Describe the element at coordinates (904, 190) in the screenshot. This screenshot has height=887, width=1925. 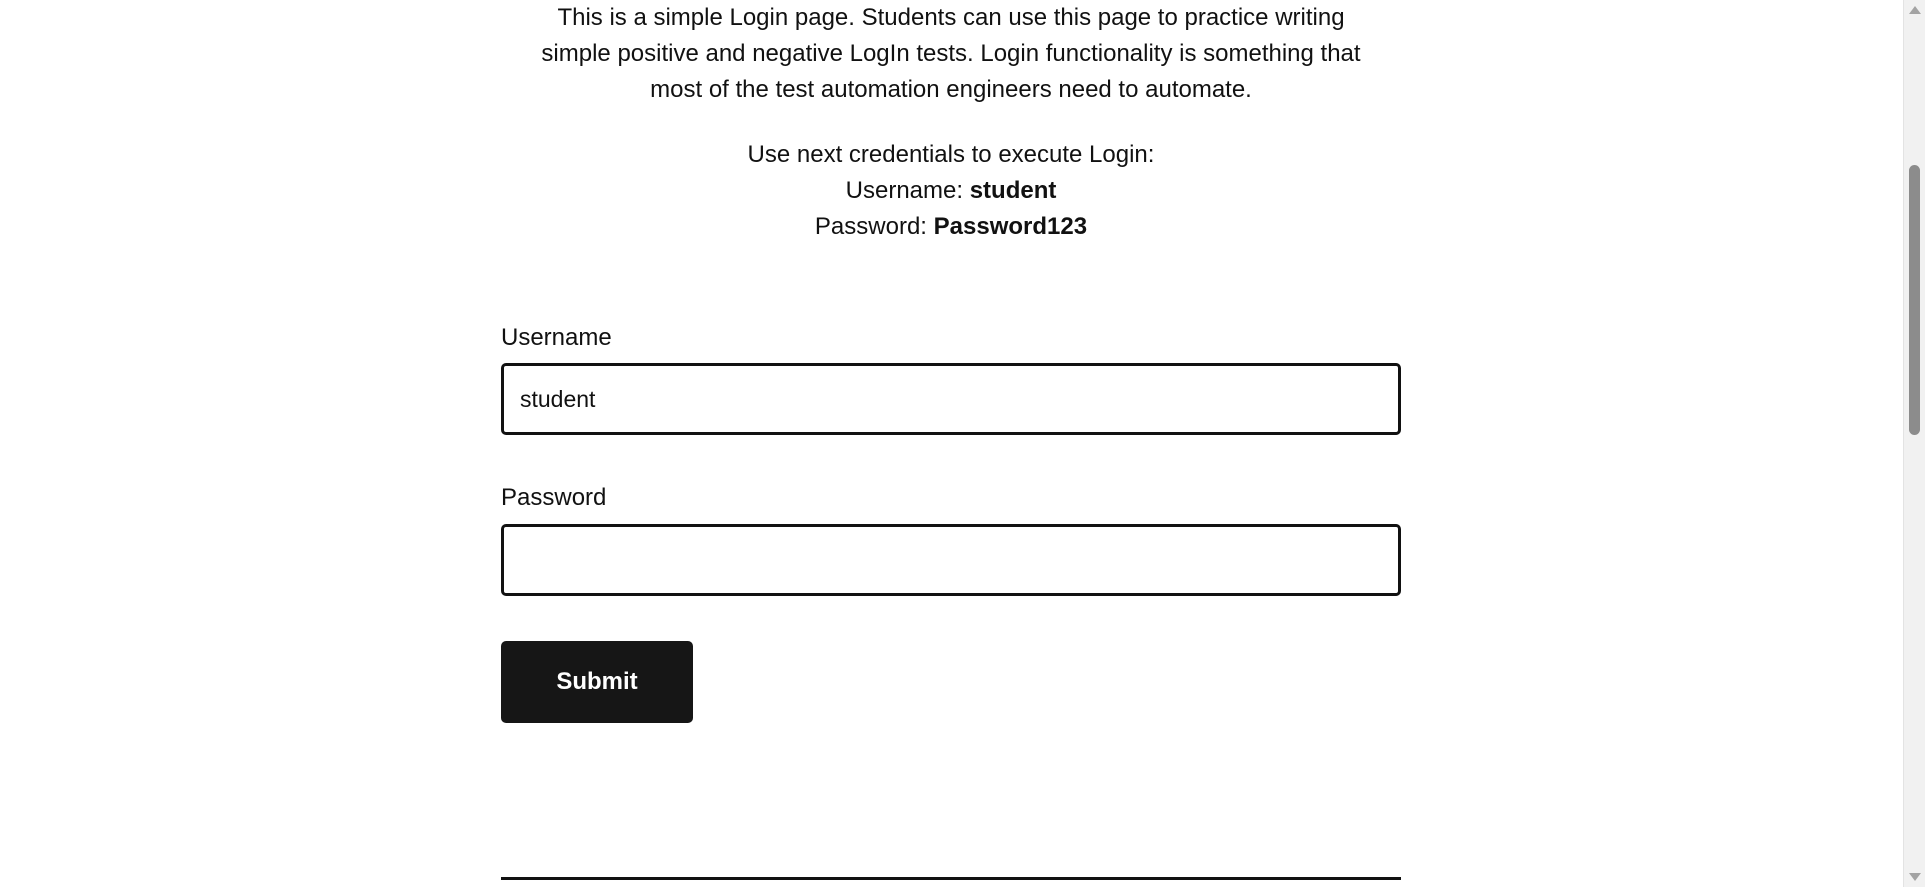
I see `credentials-username-label: Username:` at that location.